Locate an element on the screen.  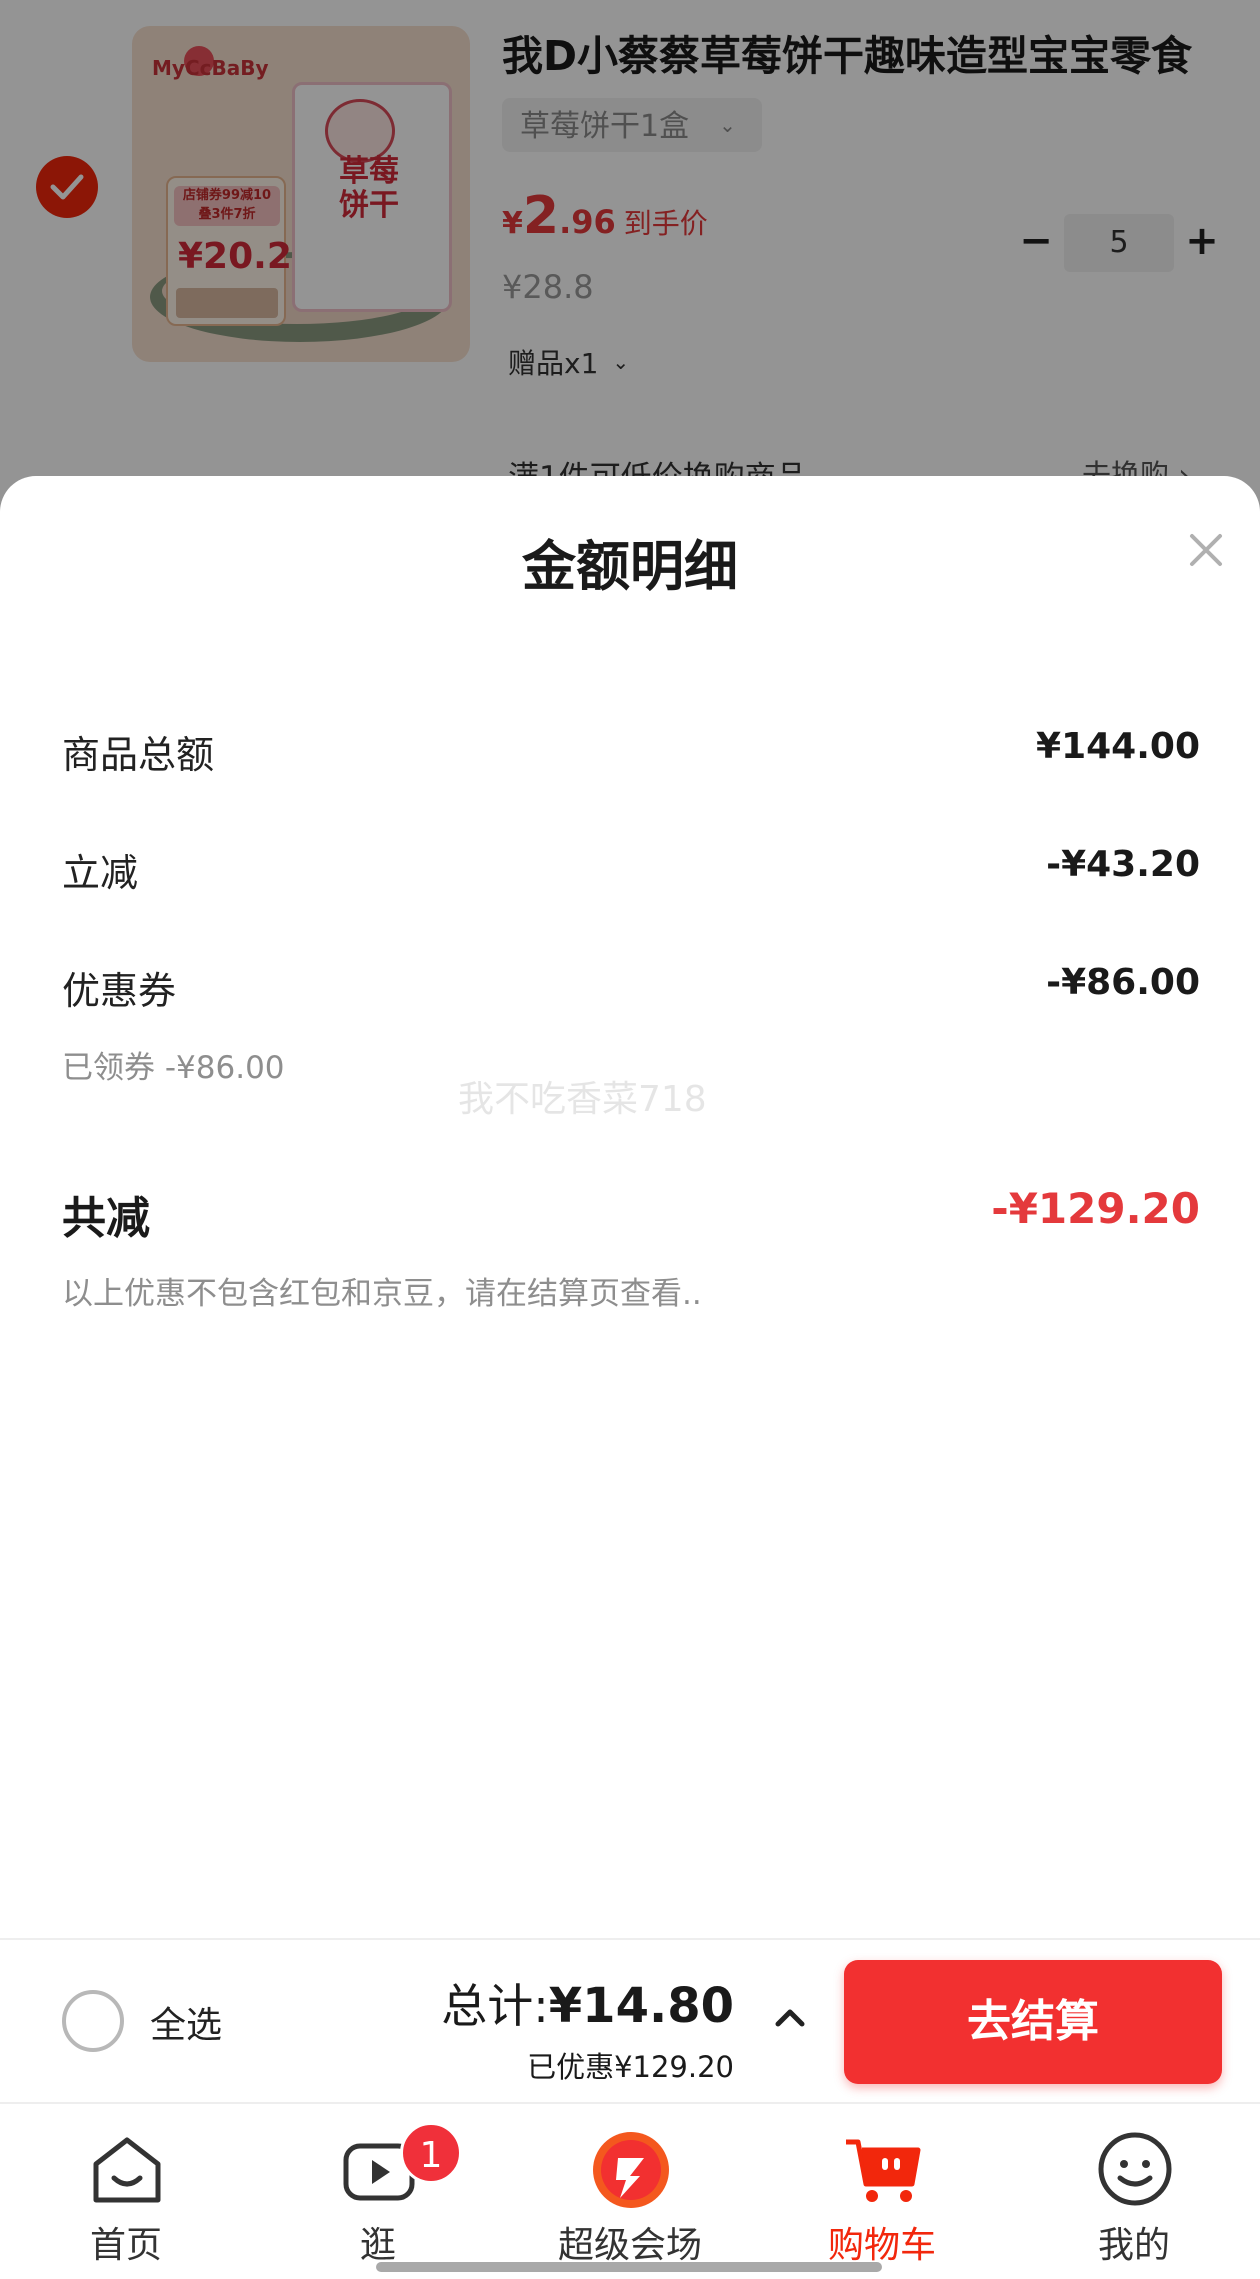
notification-badge: 1 is located at coordinates (431, 2153).